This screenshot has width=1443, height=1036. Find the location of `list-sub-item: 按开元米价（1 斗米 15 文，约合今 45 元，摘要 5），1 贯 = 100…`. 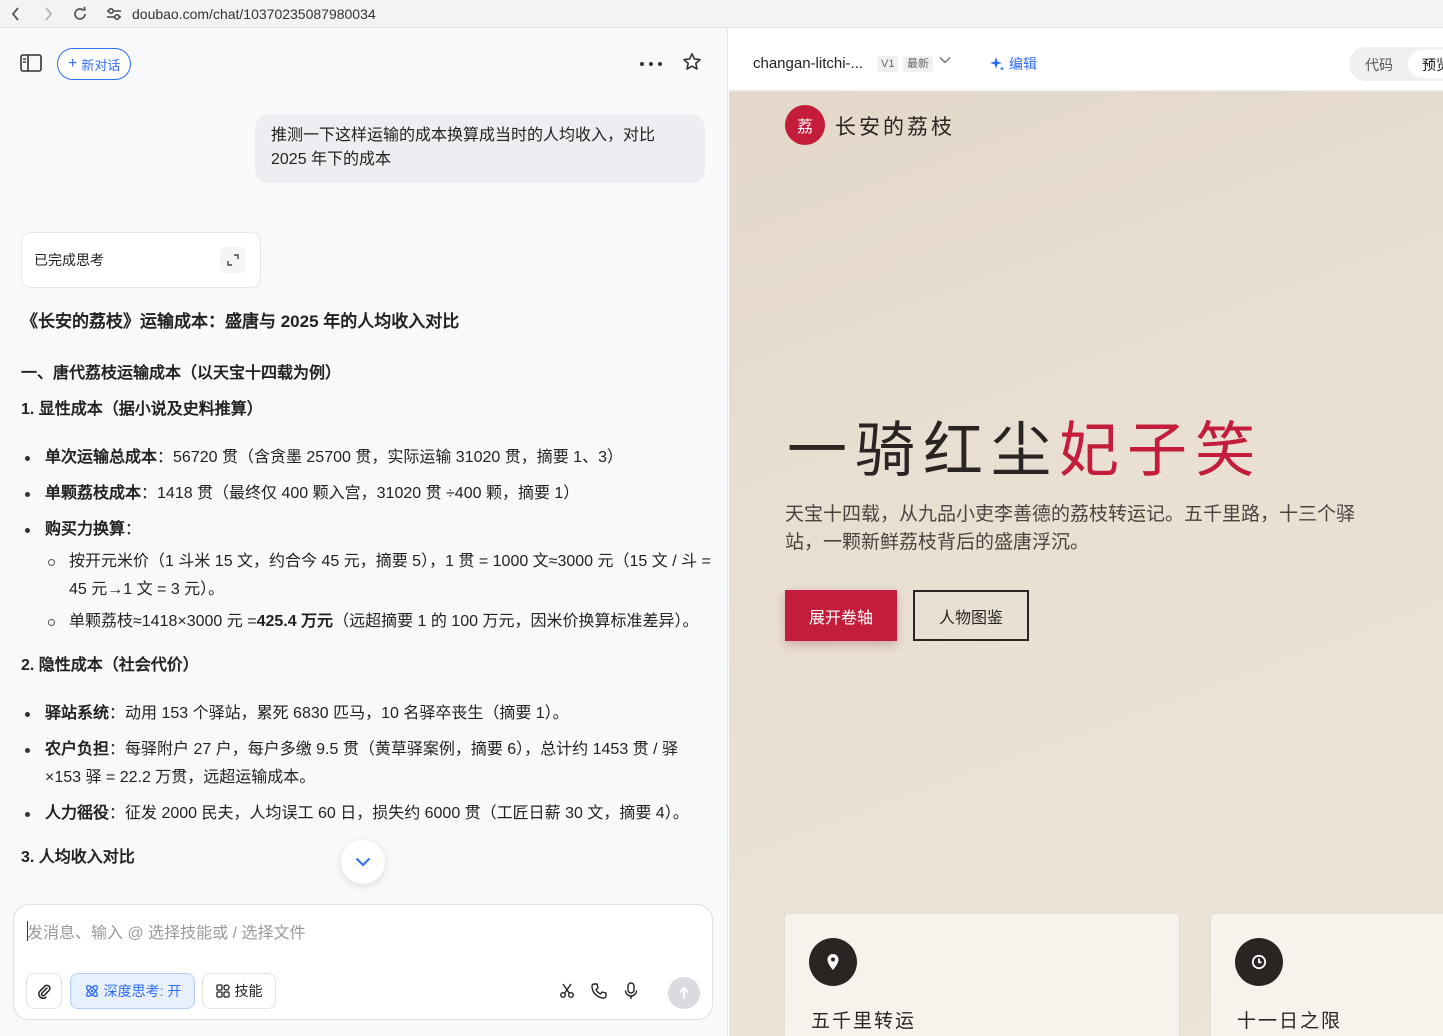

list-sub-item: 按开元米价（1 斗米 15 文，约合今 45 元，摘要 5），1 贯 = 100… is located at coordinates (366, 576).